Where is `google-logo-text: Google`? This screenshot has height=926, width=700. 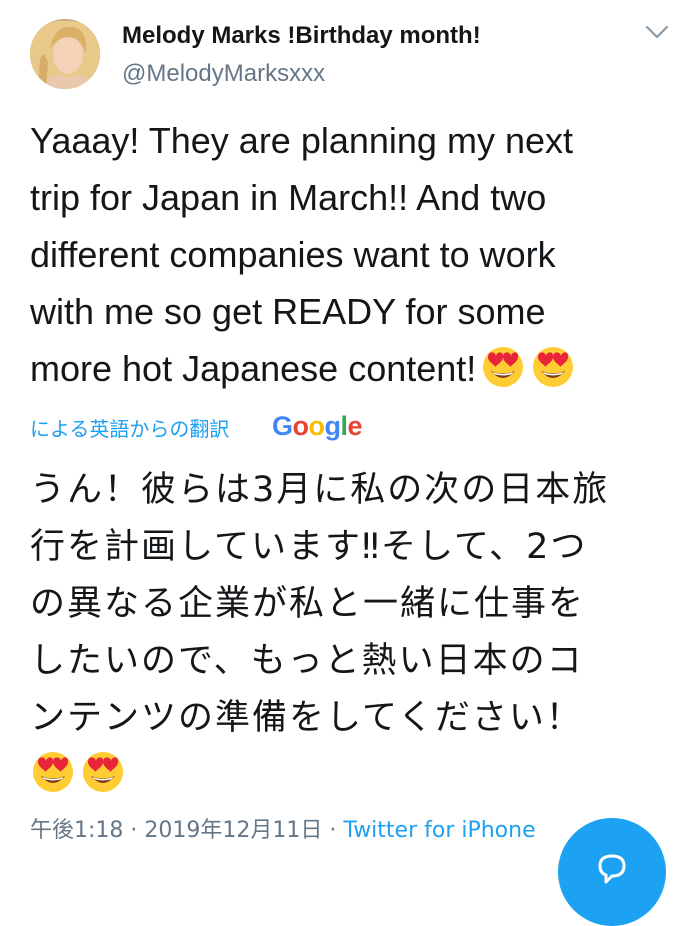
google-logo-text: Google is located at coordinates (317, 426).